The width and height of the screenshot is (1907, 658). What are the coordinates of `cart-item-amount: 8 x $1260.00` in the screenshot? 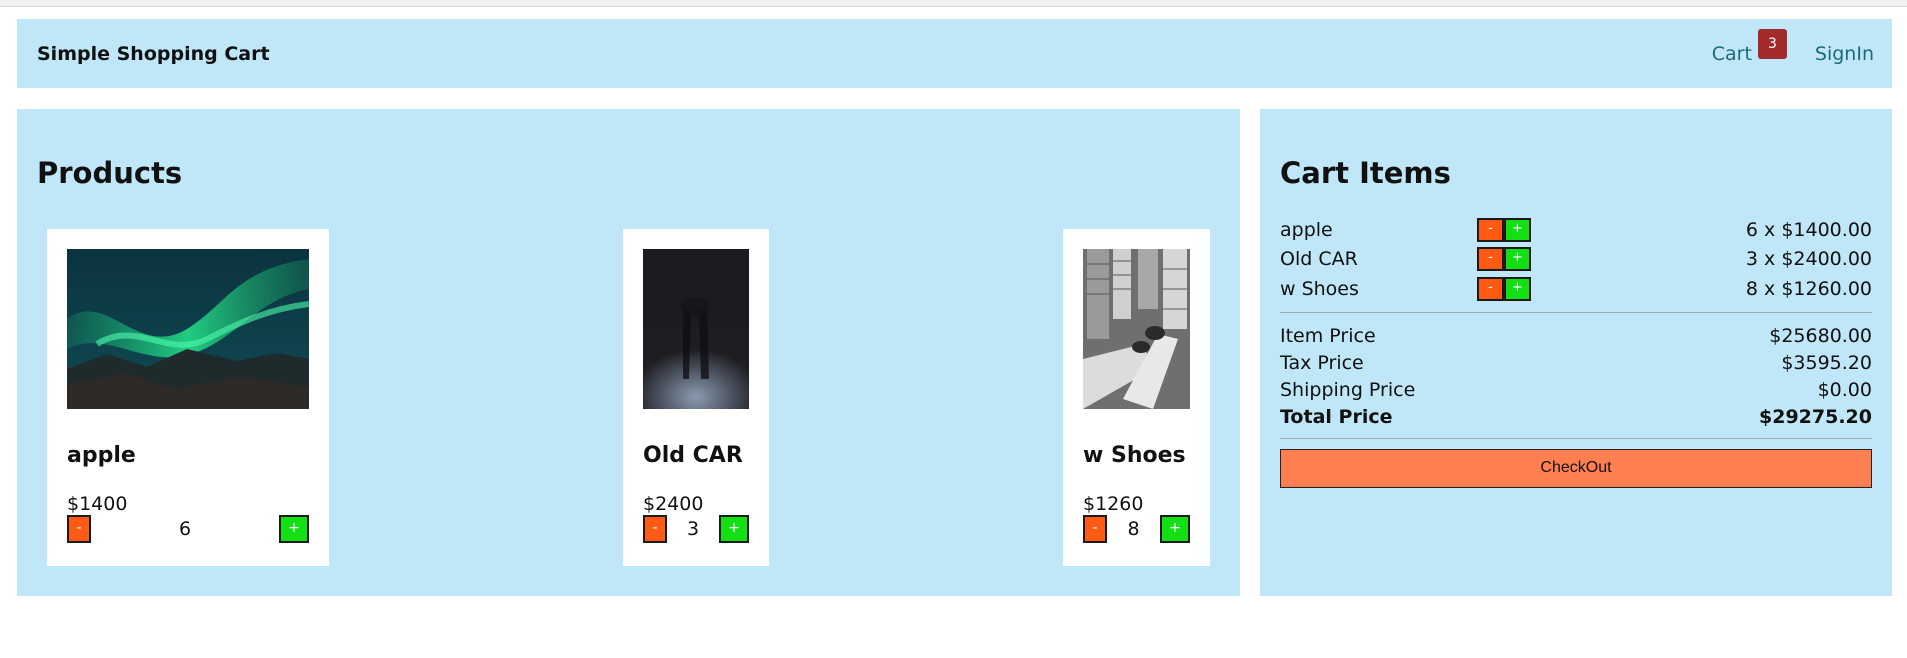 It's located at (1808, 288).